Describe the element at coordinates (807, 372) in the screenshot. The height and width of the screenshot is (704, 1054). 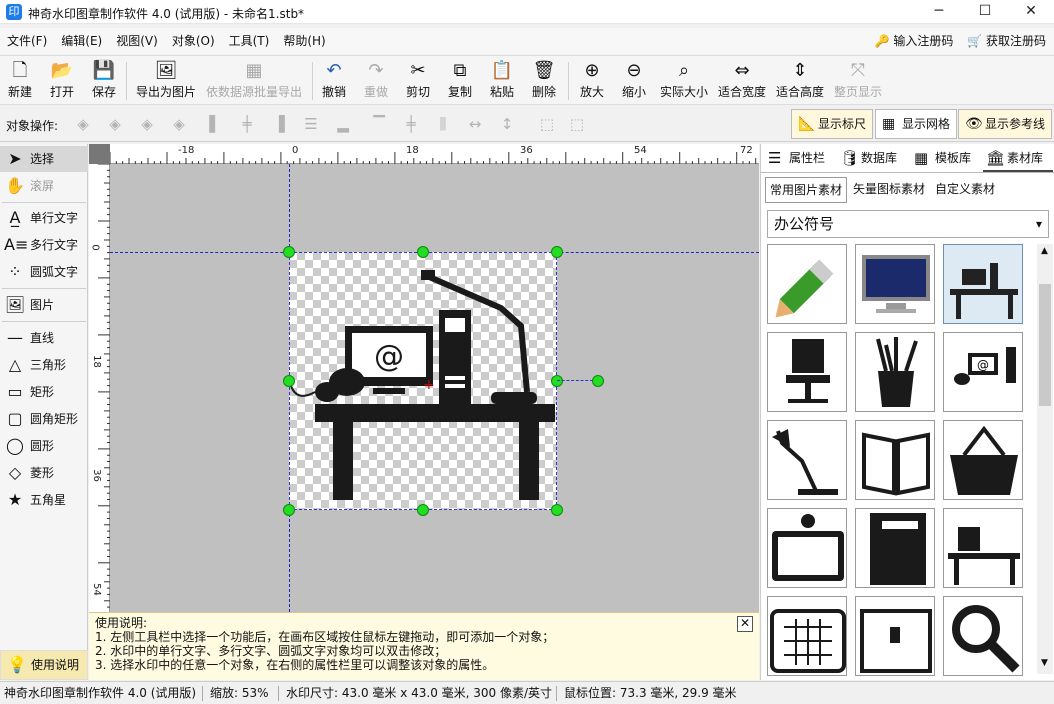
I see `material-chair` at that location.